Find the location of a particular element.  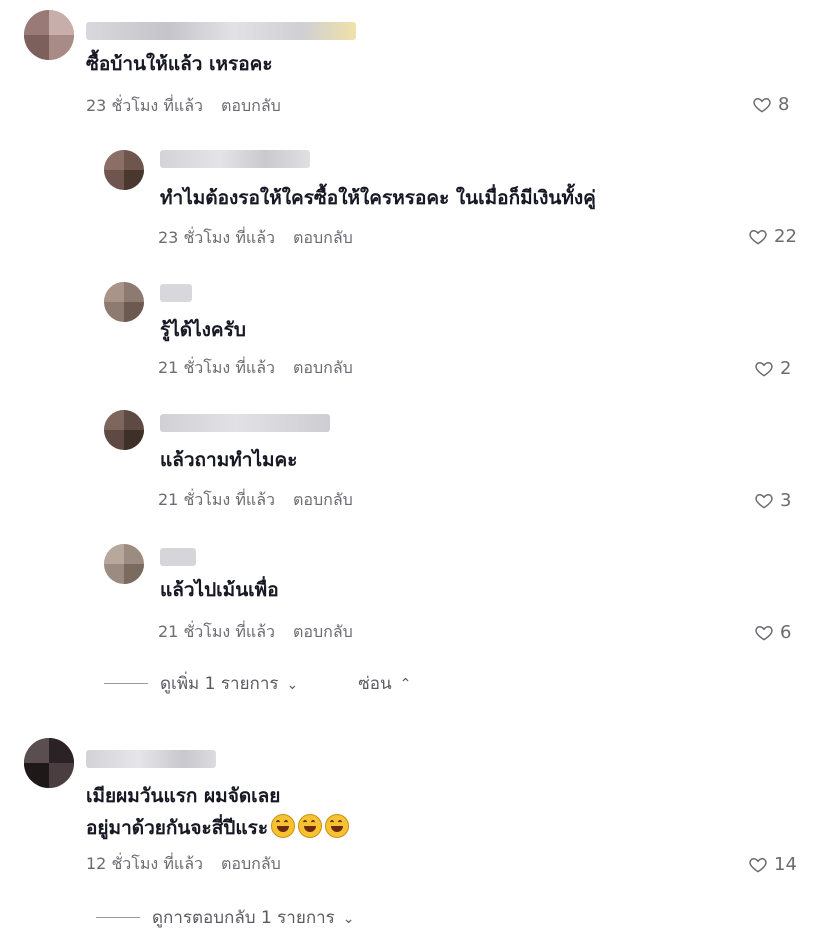

comment-text-line2: อยู่มาด้วยกันจะสี่ปีแระ is located at coordinates (218, 828).